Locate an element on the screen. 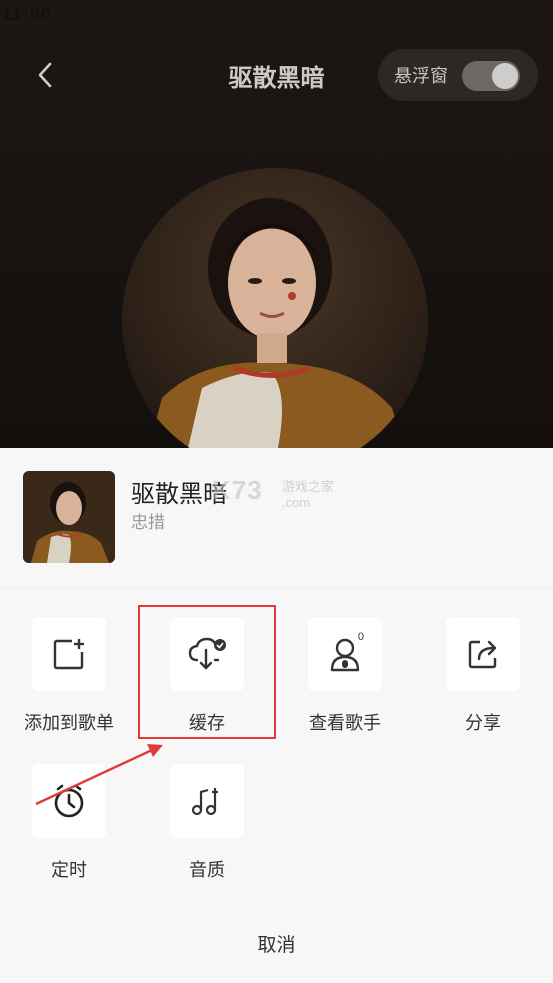 The image size is (553, 983). action-label: 音质 is located at coordinates (207, 870).